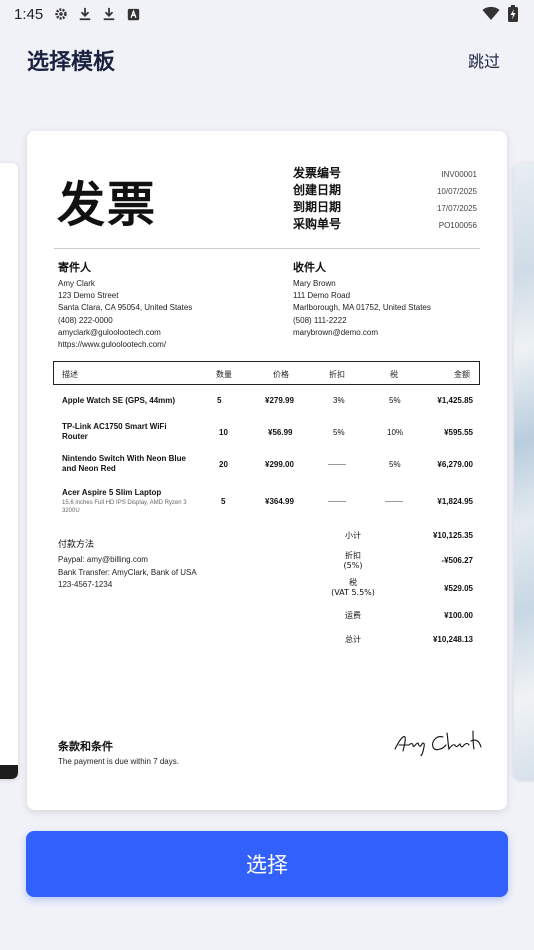  Describe the element at coordinates (85, 584) in the screenshot. I see `payment-account: 123-4567-1234` at that location.